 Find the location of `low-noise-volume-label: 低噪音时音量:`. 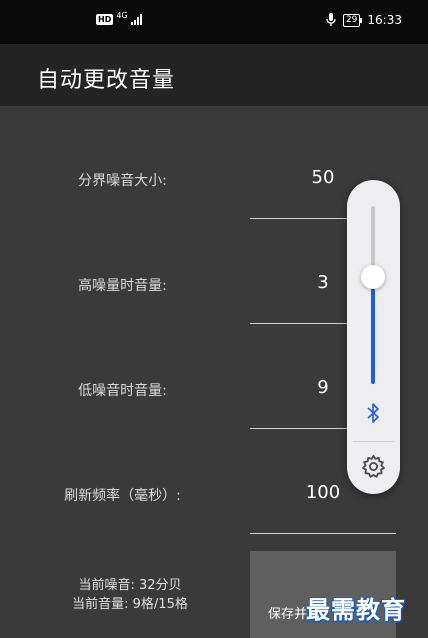

low-noise-volume-label: 低噪音时音量: is located at coordinates (122, 391).